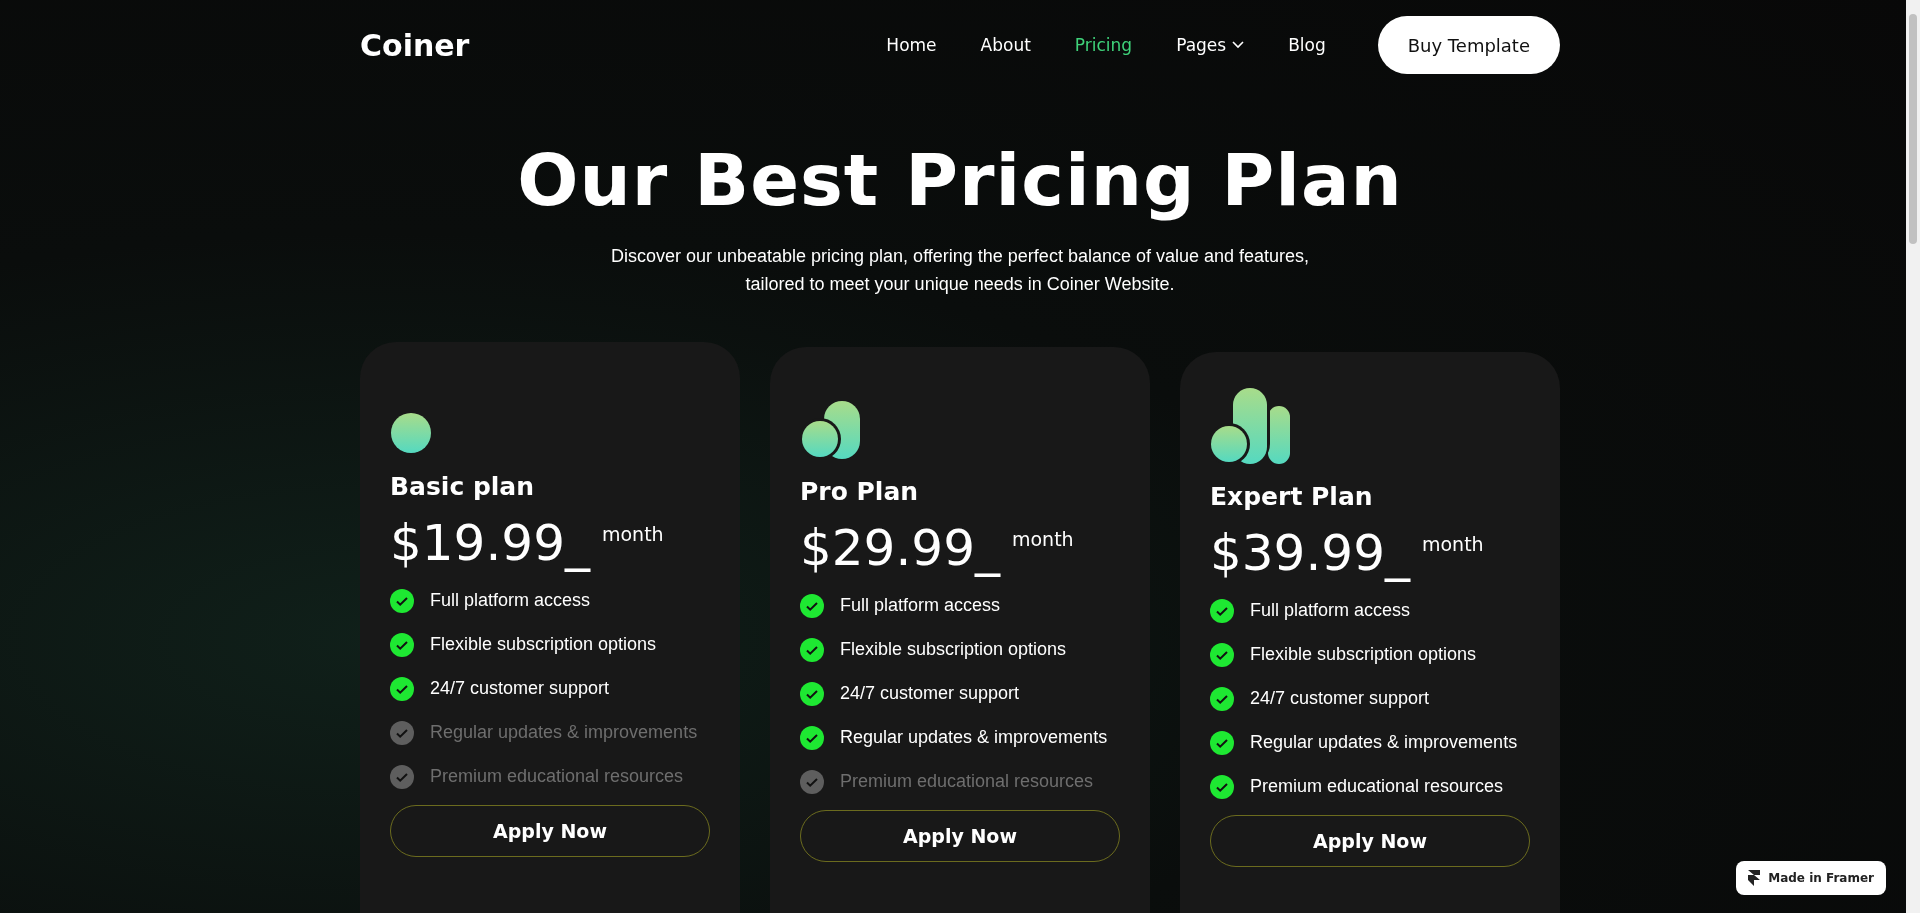 Image resolution: width=1920 pixels, height=913 pixels. I want to click on badge-label: Made in Framer, so click(1821, 878).